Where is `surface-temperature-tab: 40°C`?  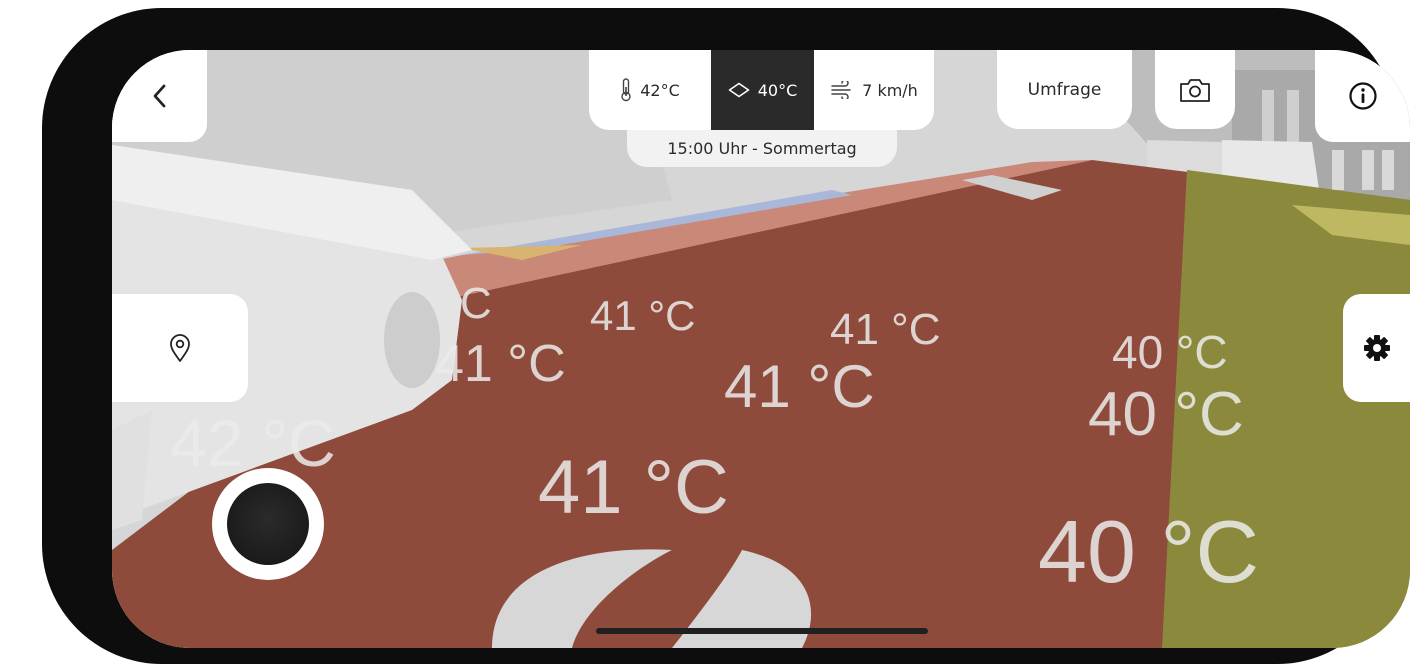 surface-temperature-tab: 40°C is located at coordinates (762, 90).